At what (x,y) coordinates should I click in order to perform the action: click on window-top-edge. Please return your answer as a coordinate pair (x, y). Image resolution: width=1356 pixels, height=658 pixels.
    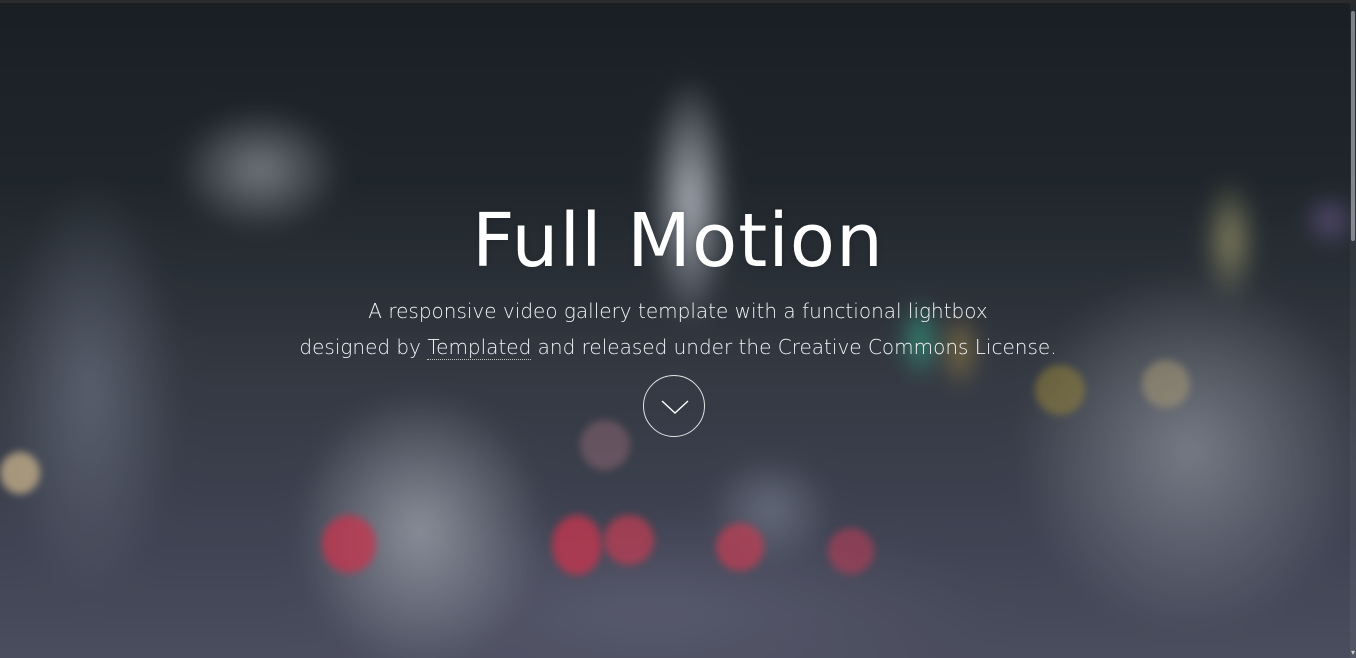
    Looking at the image, I should click on (678, 1).